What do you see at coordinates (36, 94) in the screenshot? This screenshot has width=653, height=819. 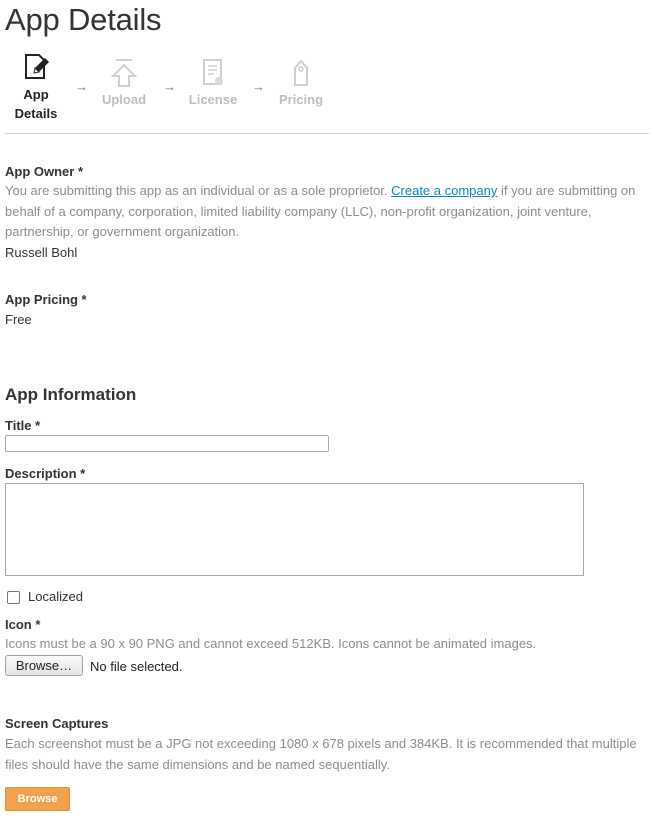 I see `step-label-line1: App` at bounding box center [36, 94].